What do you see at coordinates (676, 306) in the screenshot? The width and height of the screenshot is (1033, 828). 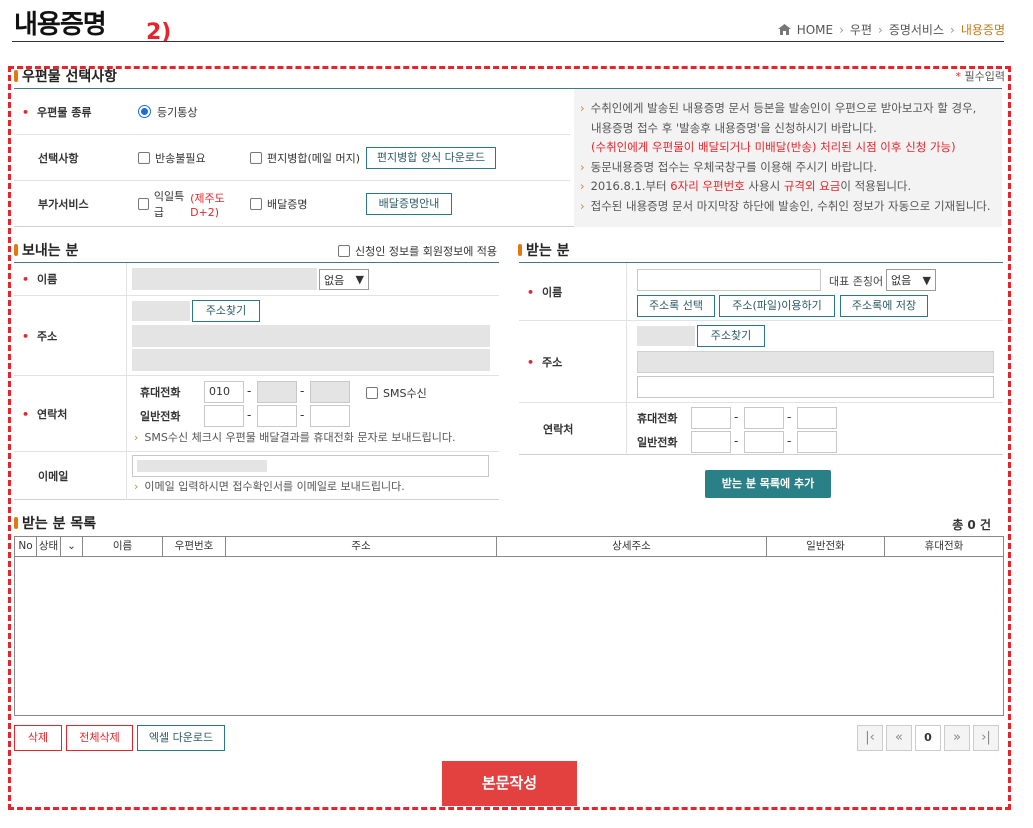 I see `addrbook-select-button: 주소록 선택` at bounding box center [676, 306].